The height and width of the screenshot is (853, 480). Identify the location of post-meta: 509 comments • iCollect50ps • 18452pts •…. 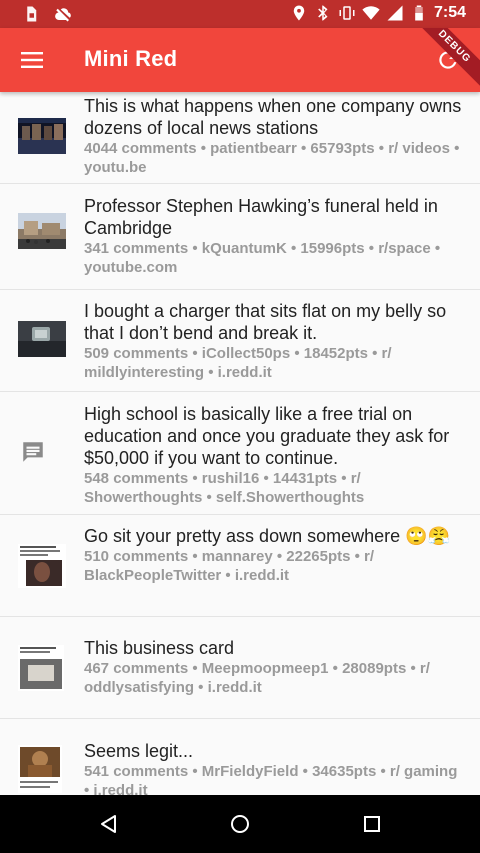
(238, 363).